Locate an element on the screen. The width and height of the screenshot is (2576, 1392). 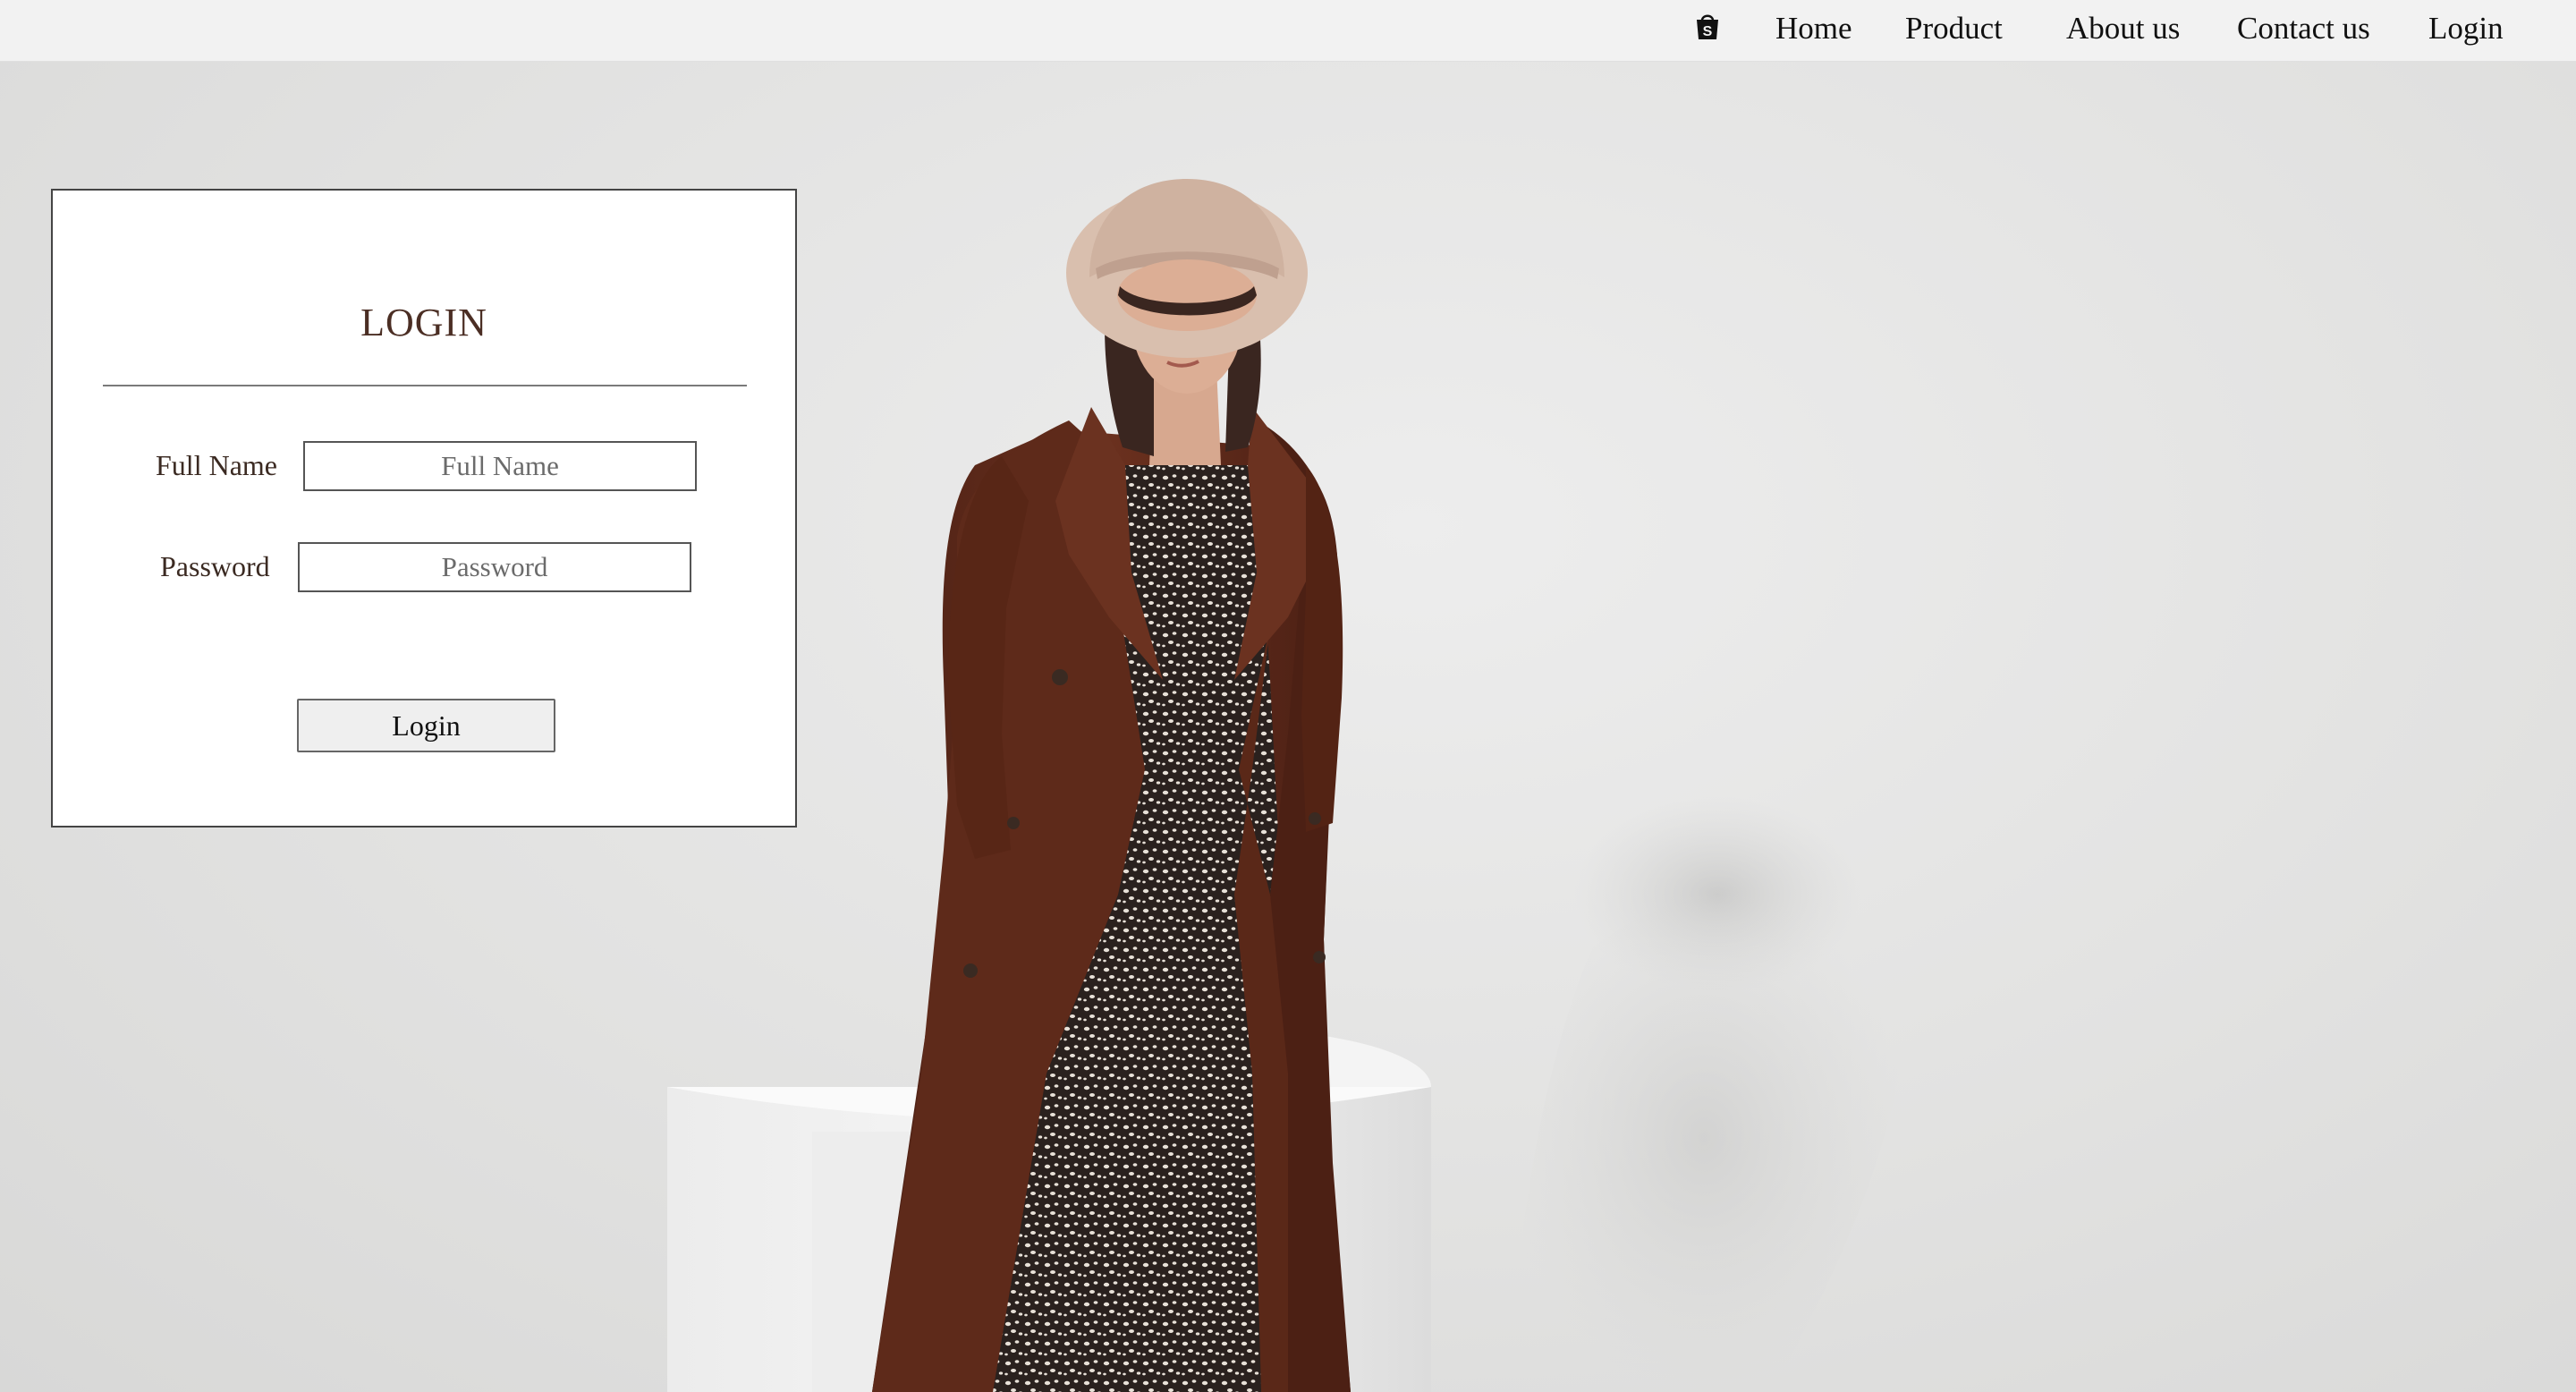
full-name-label: Full Name is located at coordinates (216, 465).